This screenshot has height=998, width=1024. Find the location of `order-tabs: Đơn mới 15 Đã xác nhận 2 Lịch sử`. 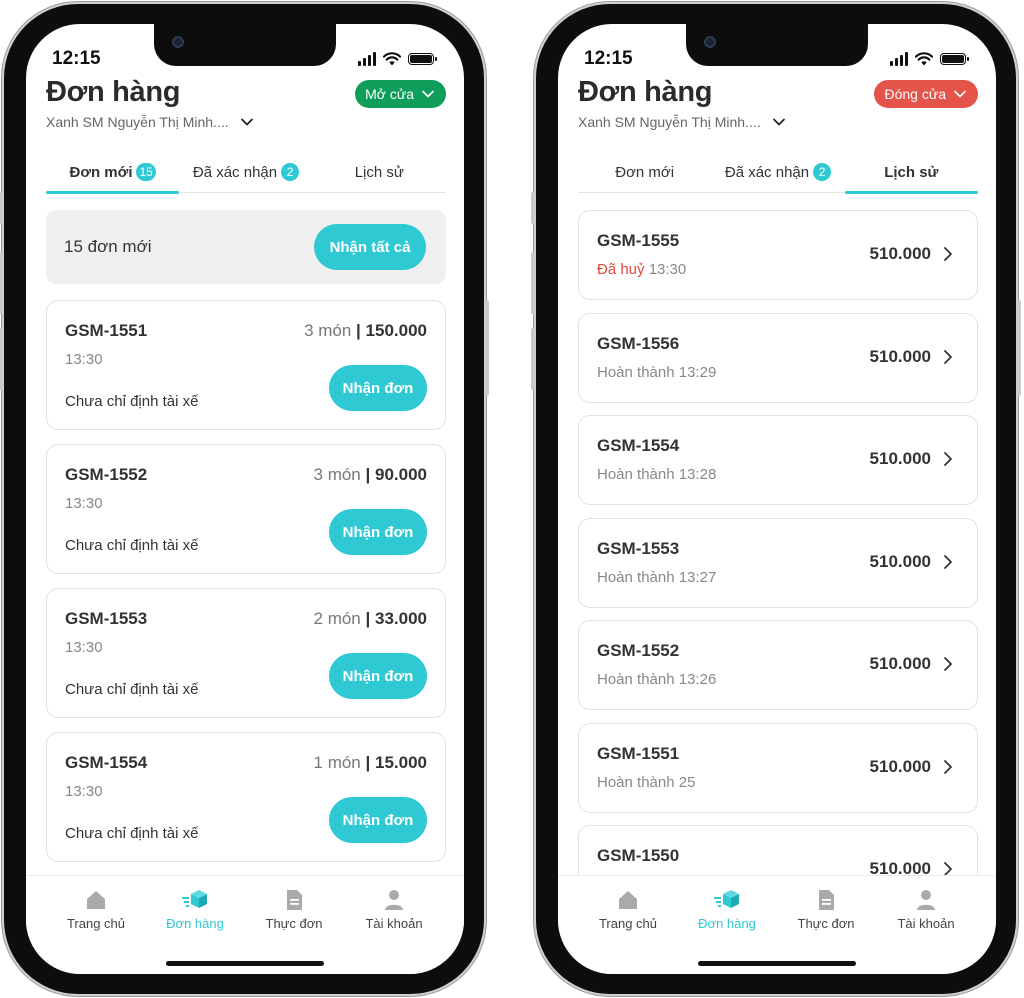

order-tabs: Đơn mới 15 Đã xác nhận 2 Lịch sử is located at coordinates (246, 173).